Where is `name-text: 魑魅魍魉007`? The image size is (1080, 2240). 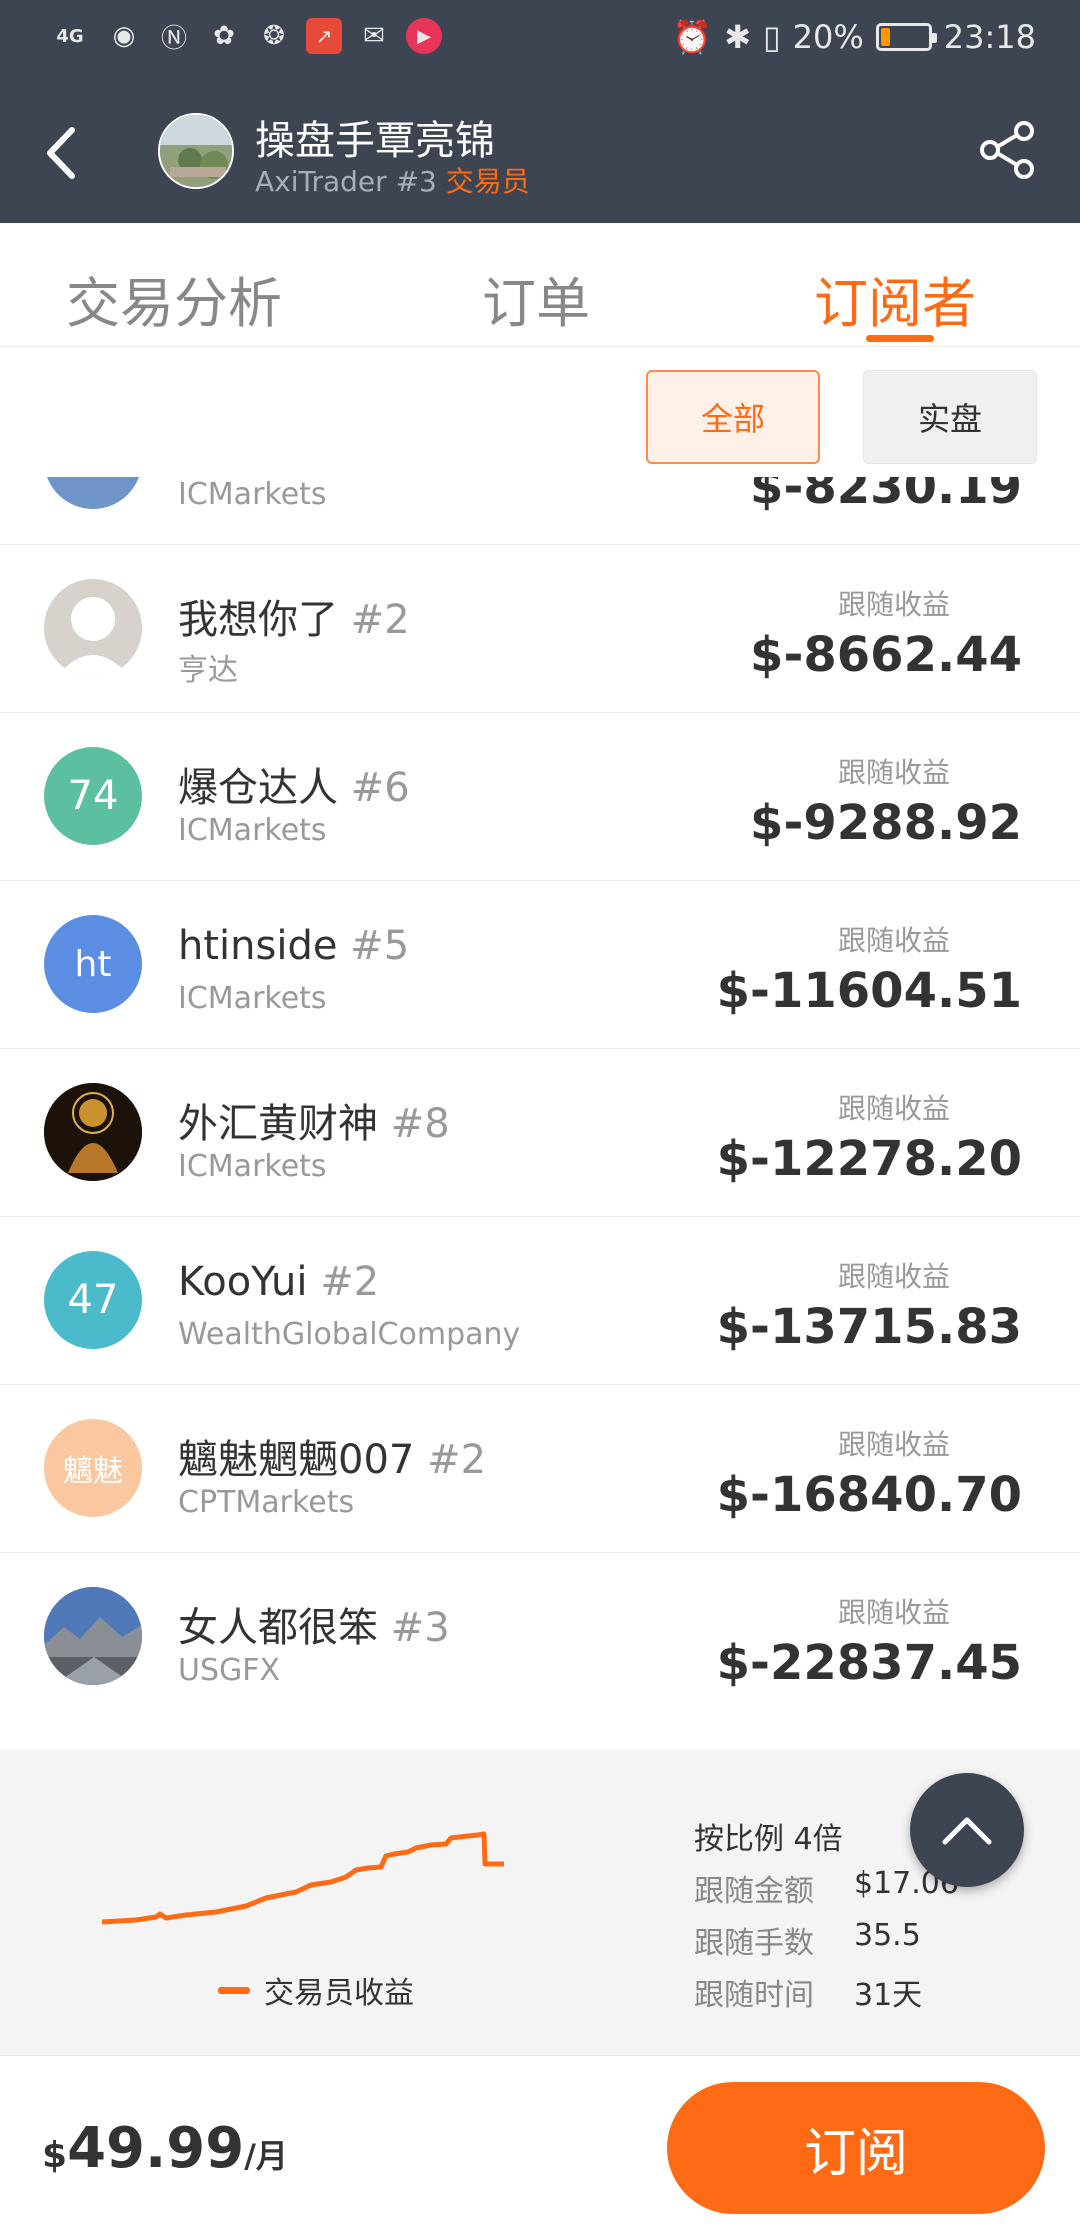
name-text: 魑魅魍魉007 is located at coordinates (296, 1460).